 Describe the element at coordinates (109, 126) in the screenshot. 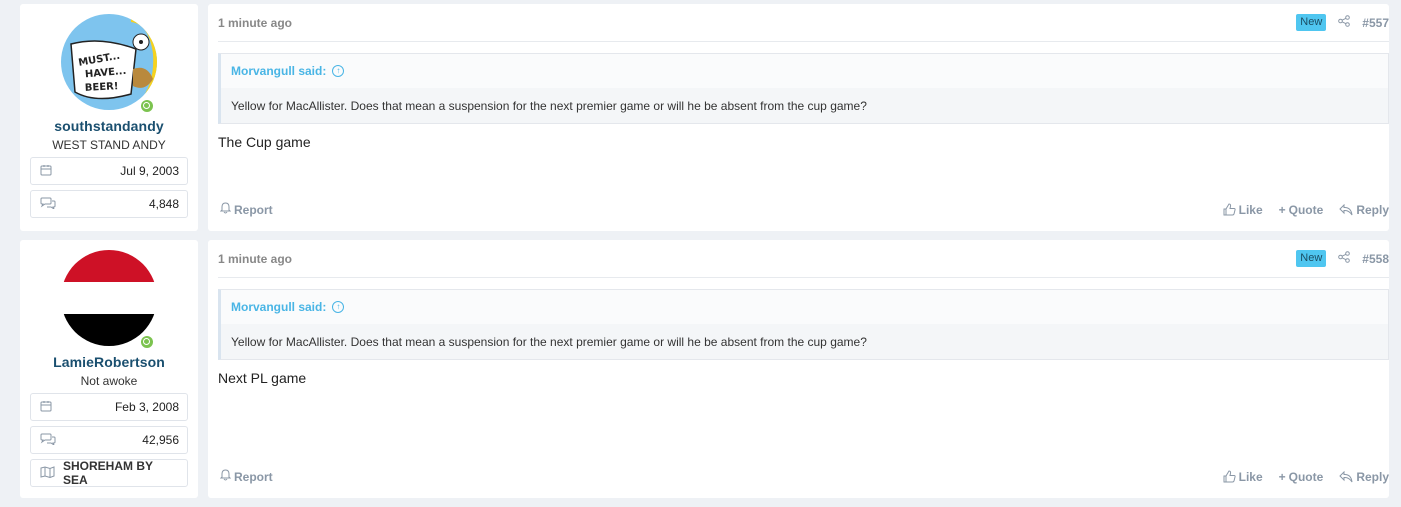

I see `username: southstandandy` at that location.